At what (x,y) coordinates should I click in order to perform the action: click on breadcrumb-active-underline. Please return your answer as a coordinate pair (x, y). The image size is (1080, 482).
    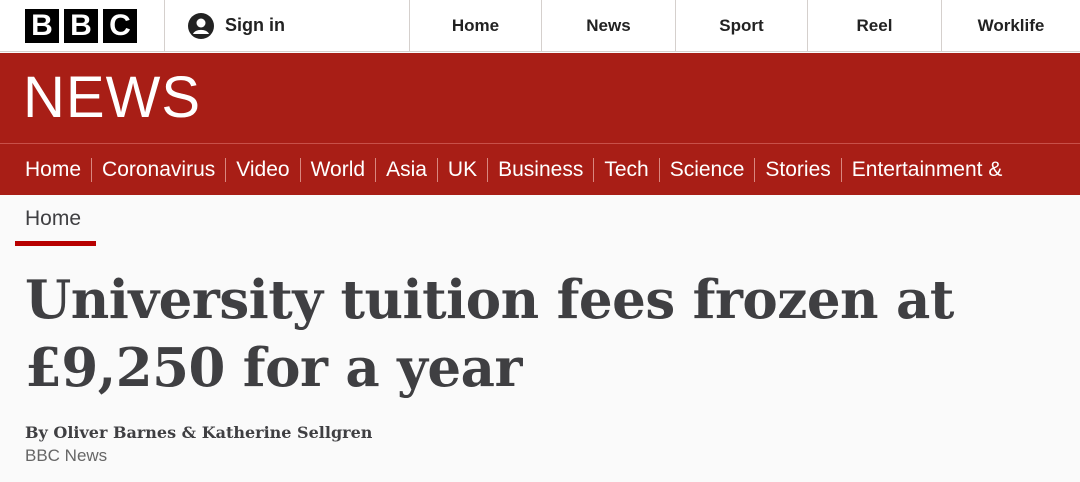
    Looking at the image, I should click on (55, 243).